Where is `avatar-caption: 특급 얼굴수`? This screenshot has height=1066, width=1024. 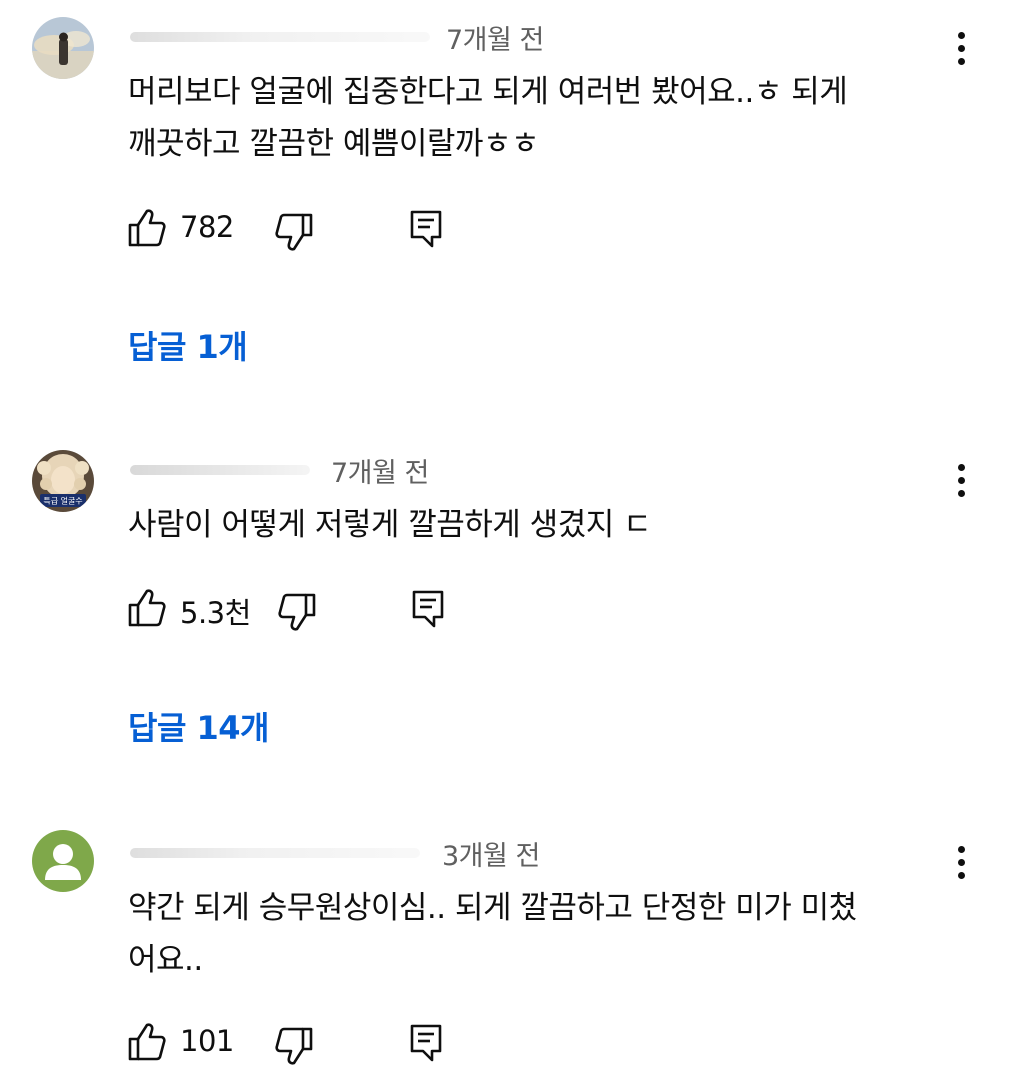
avatar-caption: 특급 얼굴수 is located at coordinates (62, 501).